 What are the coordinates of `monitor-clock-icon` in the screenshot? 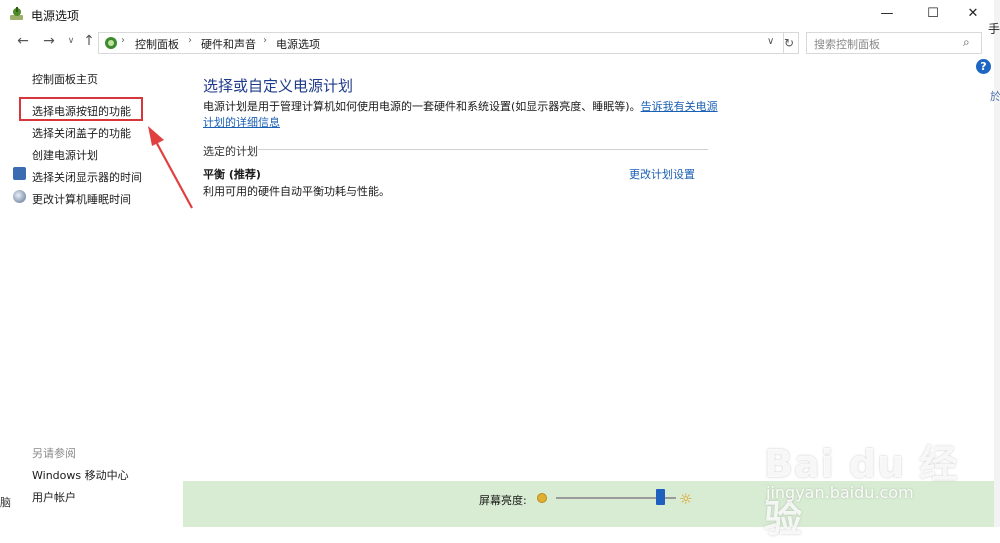 It's located at (19, 173).